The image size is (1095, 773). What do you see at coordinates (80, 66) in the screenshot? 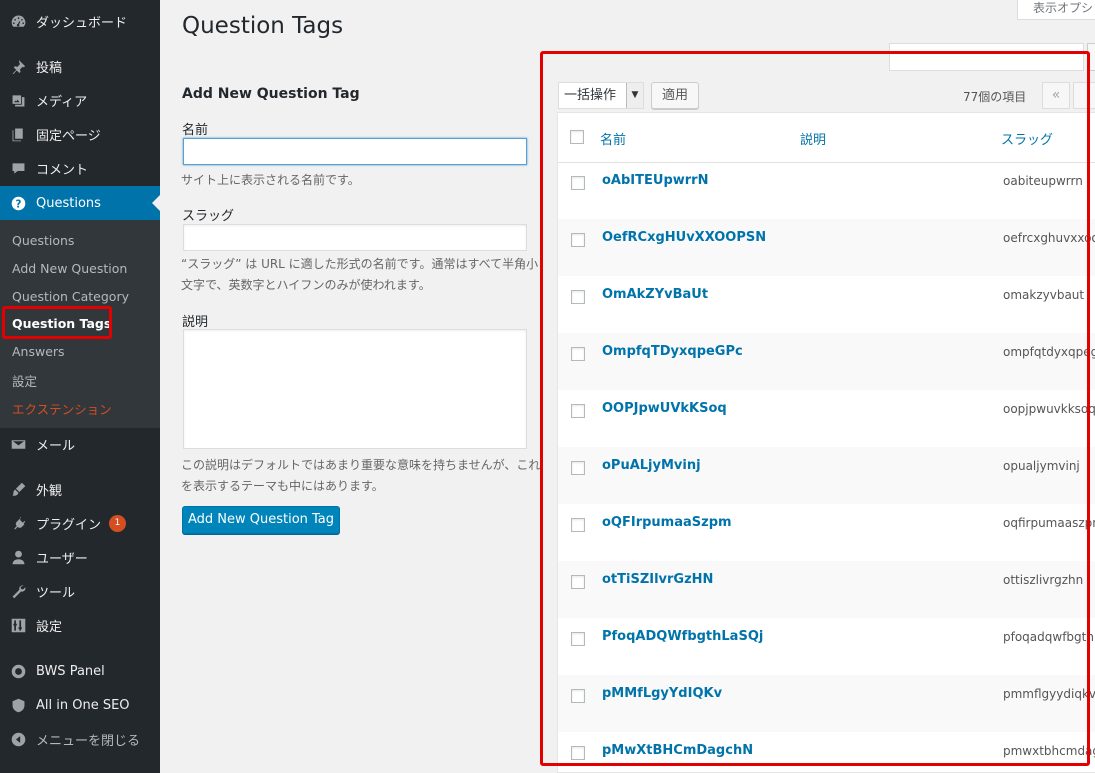
I see `menu-posts: 投稿` at bounding box center [80, 66].